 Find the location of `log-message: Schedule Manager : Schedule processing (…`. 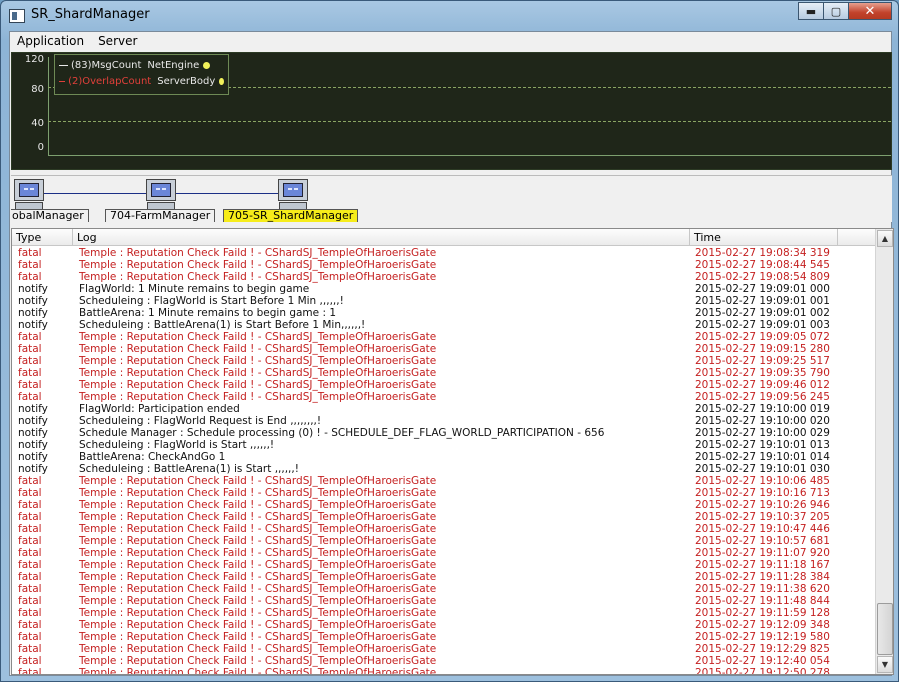

log-message: Schedule Manager : Schedule processing (… is located at coordinates (342, 433).